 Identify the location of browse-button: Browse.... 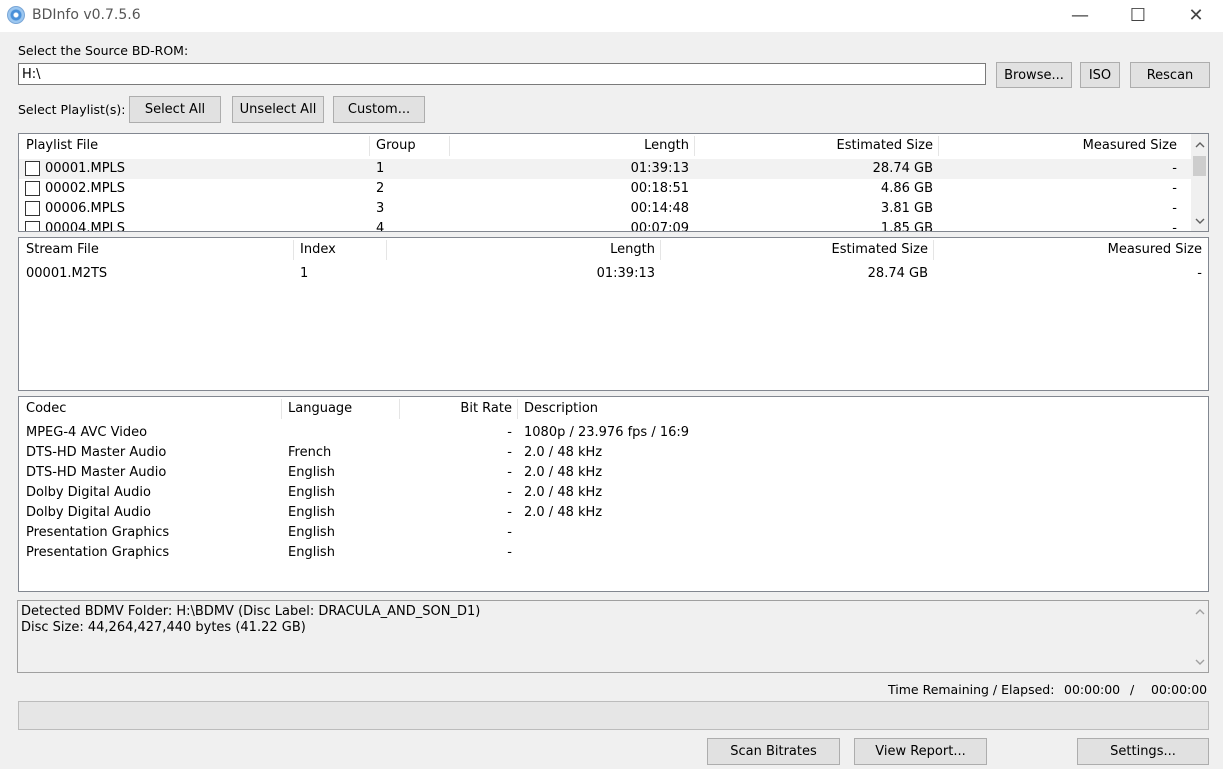
(1034, 75).